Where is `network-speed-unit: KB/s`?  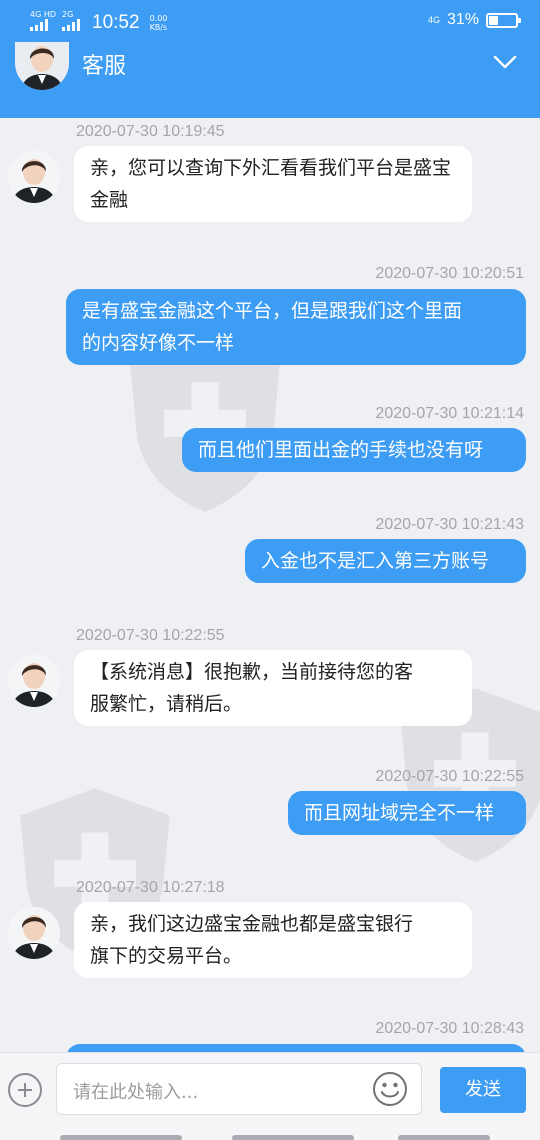 network-speed-unit: KB/s is located at coordinates (158, 27).